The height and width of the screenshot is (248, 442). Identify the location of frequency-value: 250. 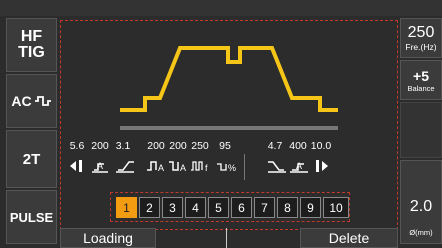
(421, 32).